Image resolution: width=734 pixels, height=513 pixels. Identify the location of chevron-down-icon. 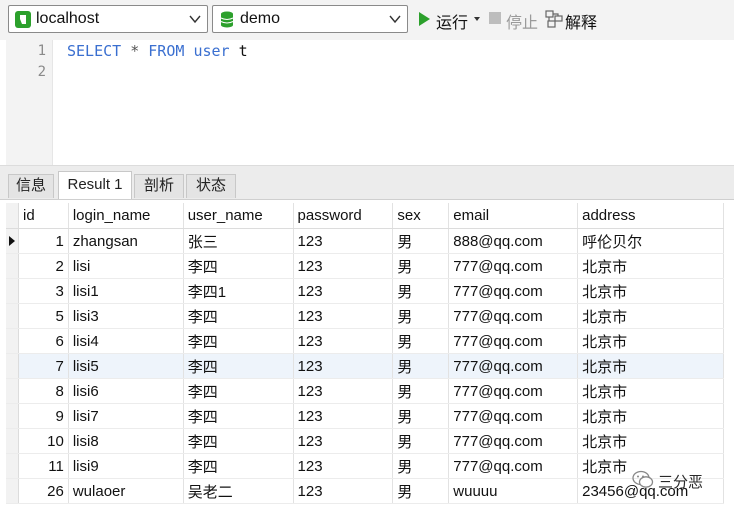
(395, 19).